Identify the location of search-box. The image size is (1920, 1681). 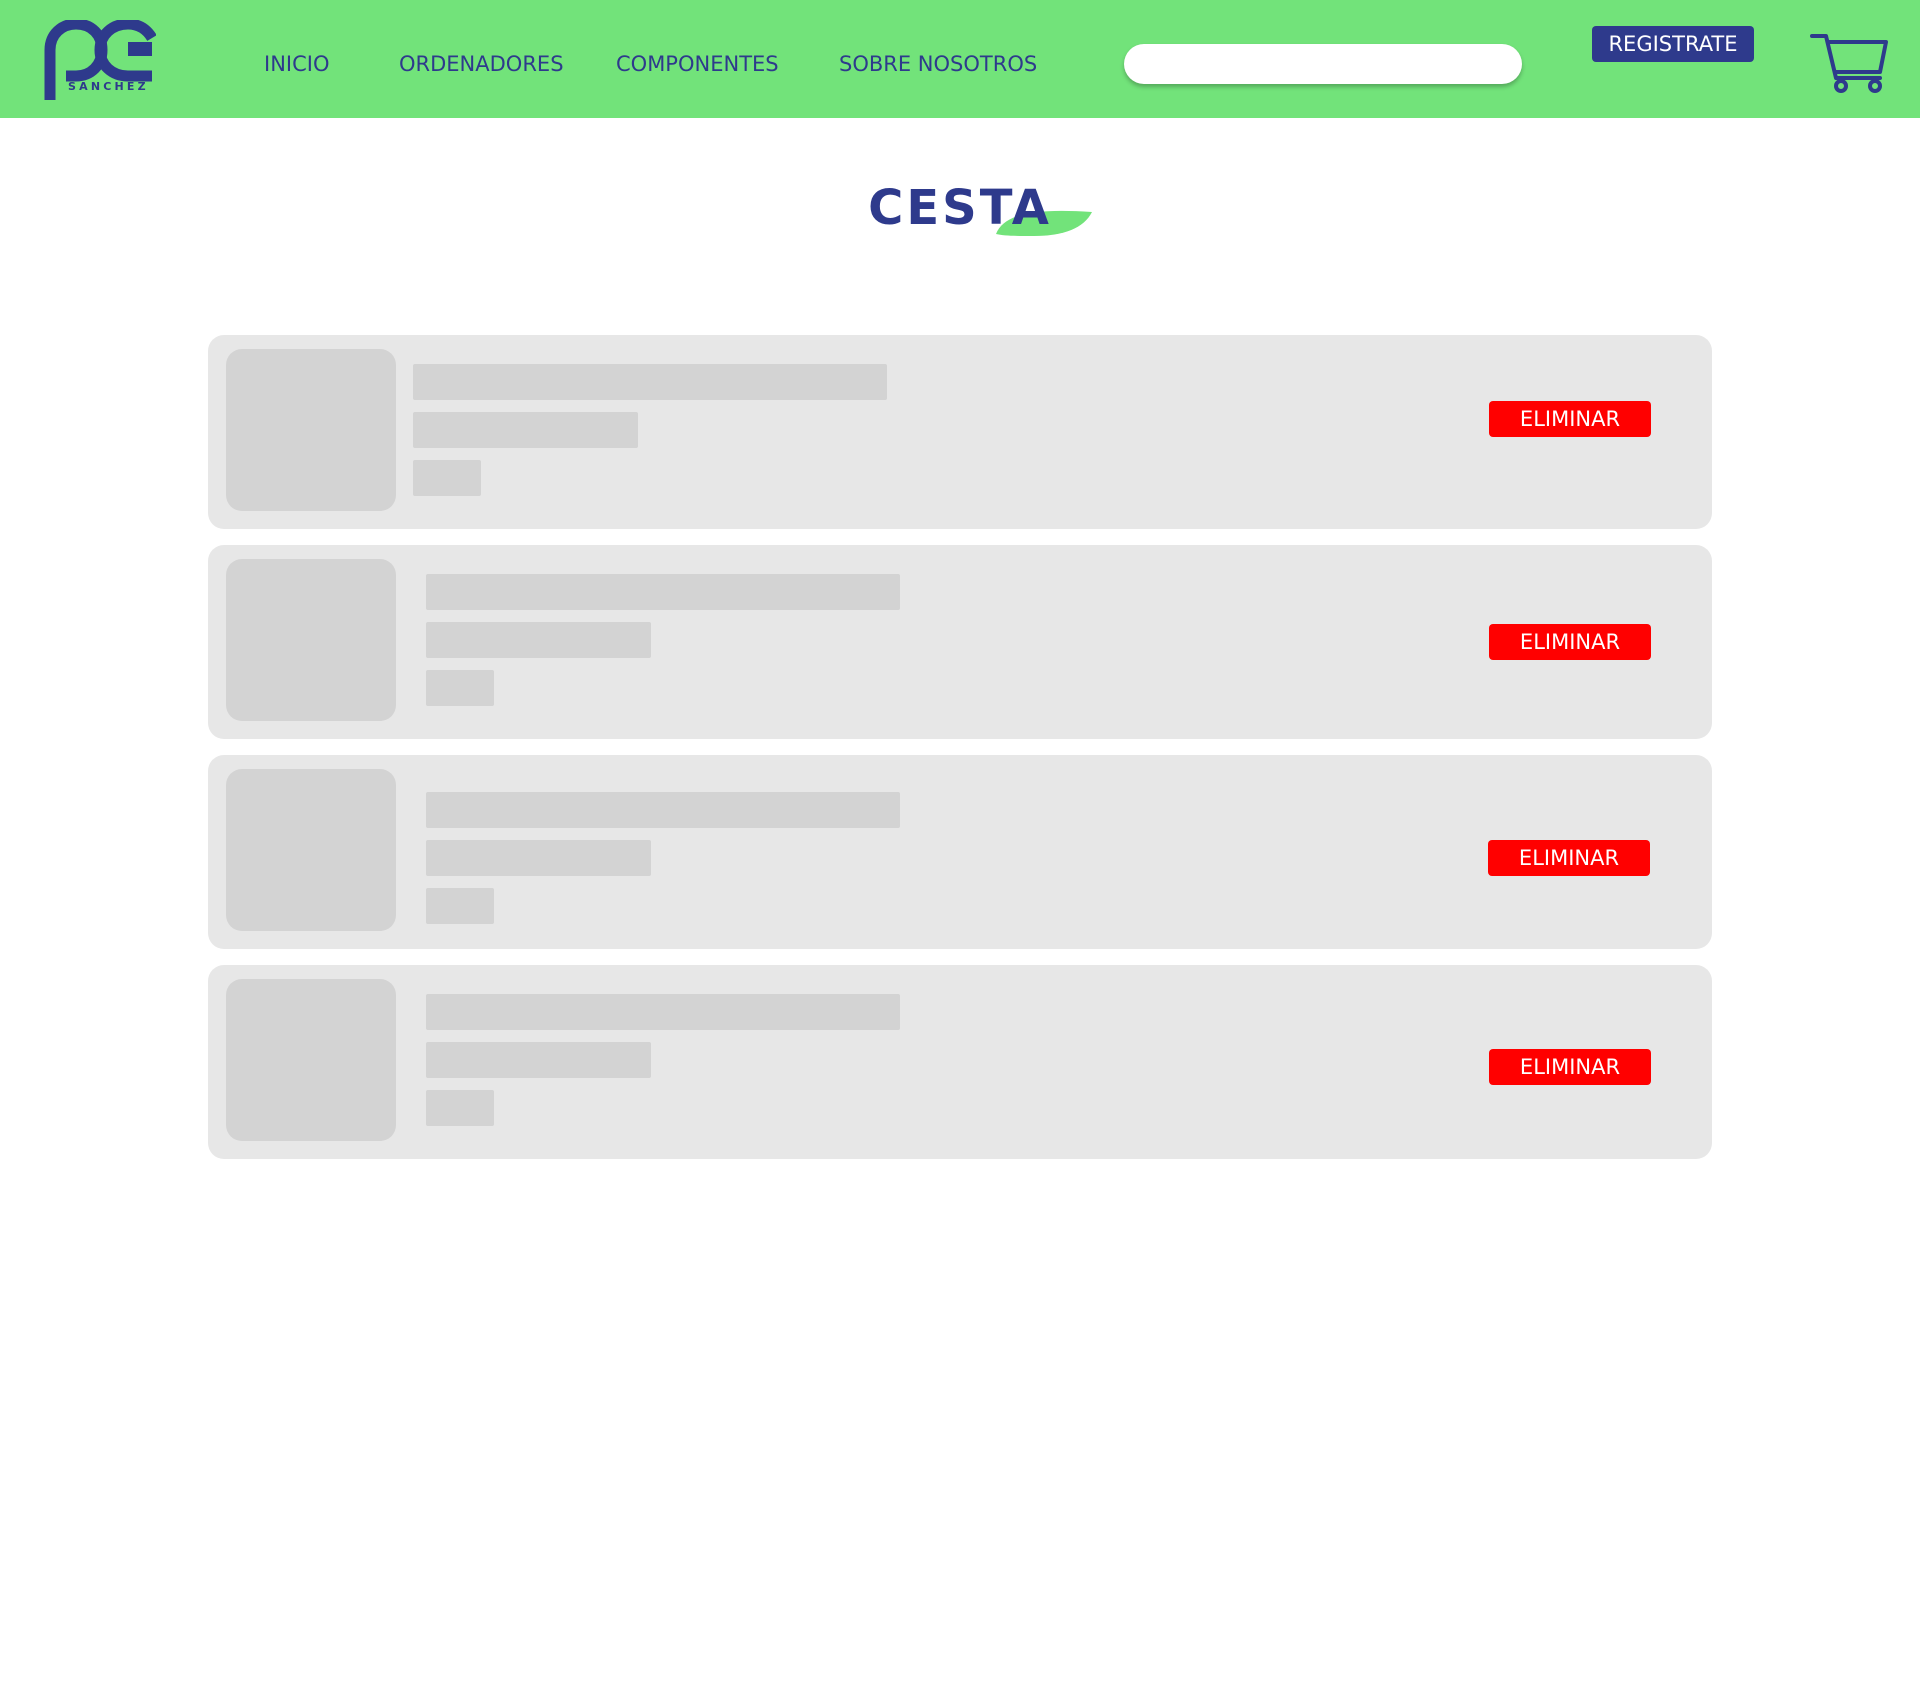
(1323, 64).